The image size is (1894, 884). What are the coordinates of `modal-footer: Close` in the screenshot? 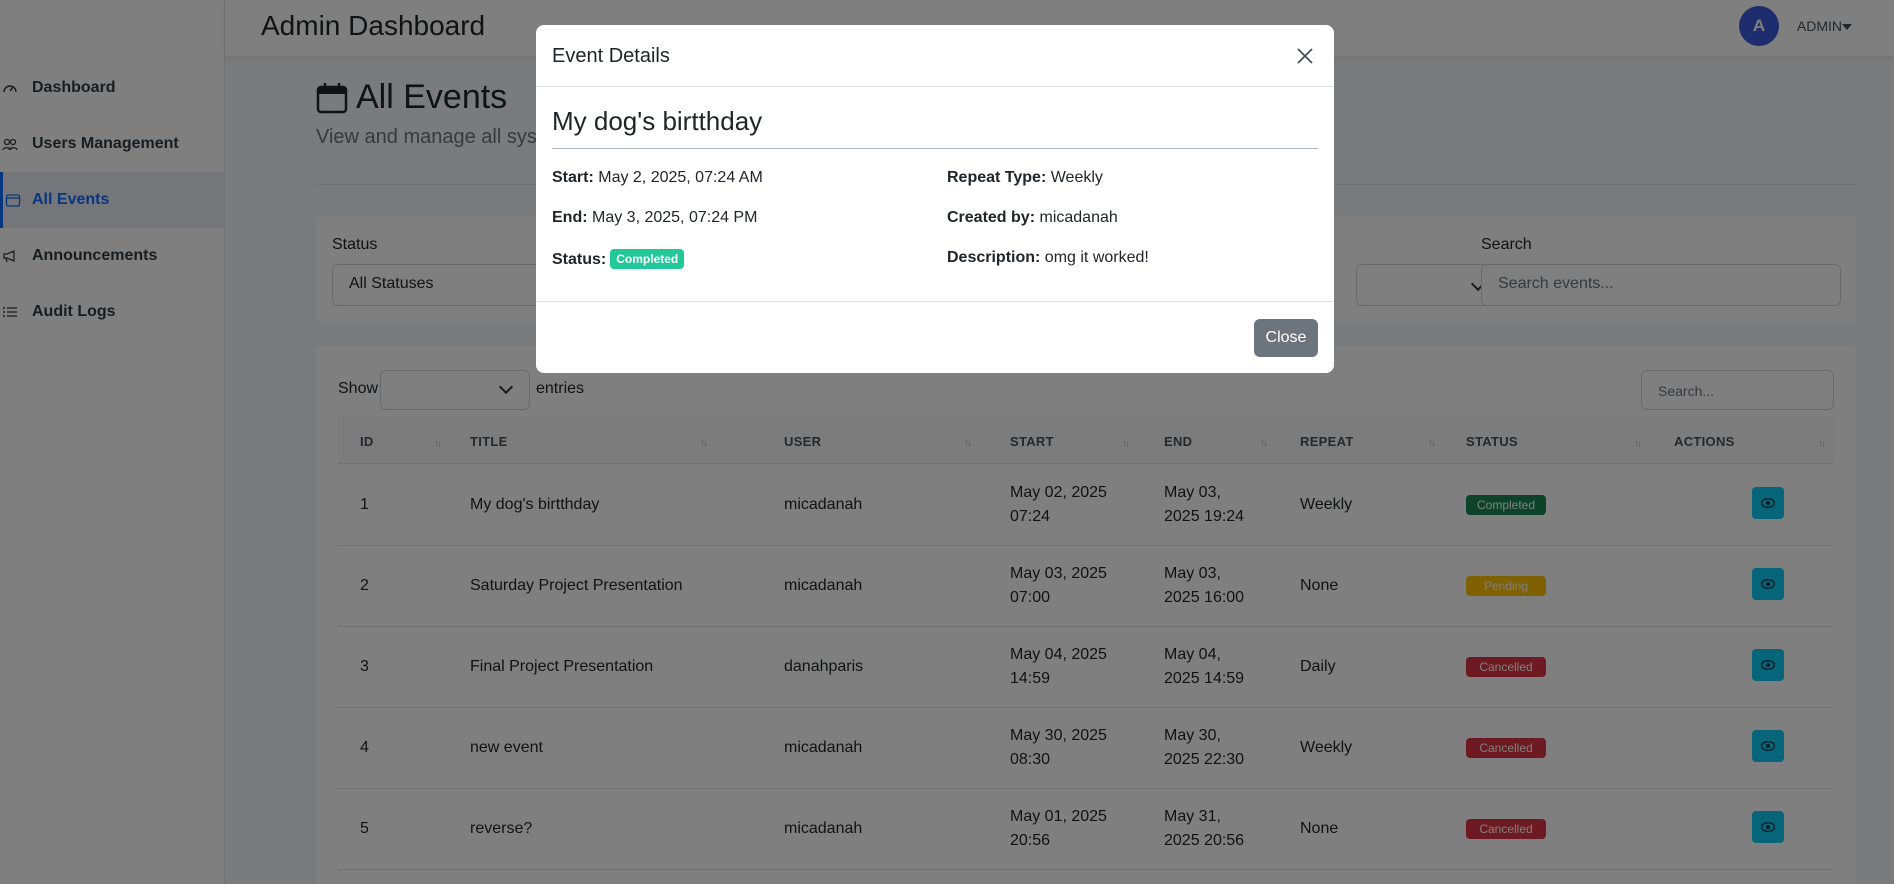 It's located at (935, 337).